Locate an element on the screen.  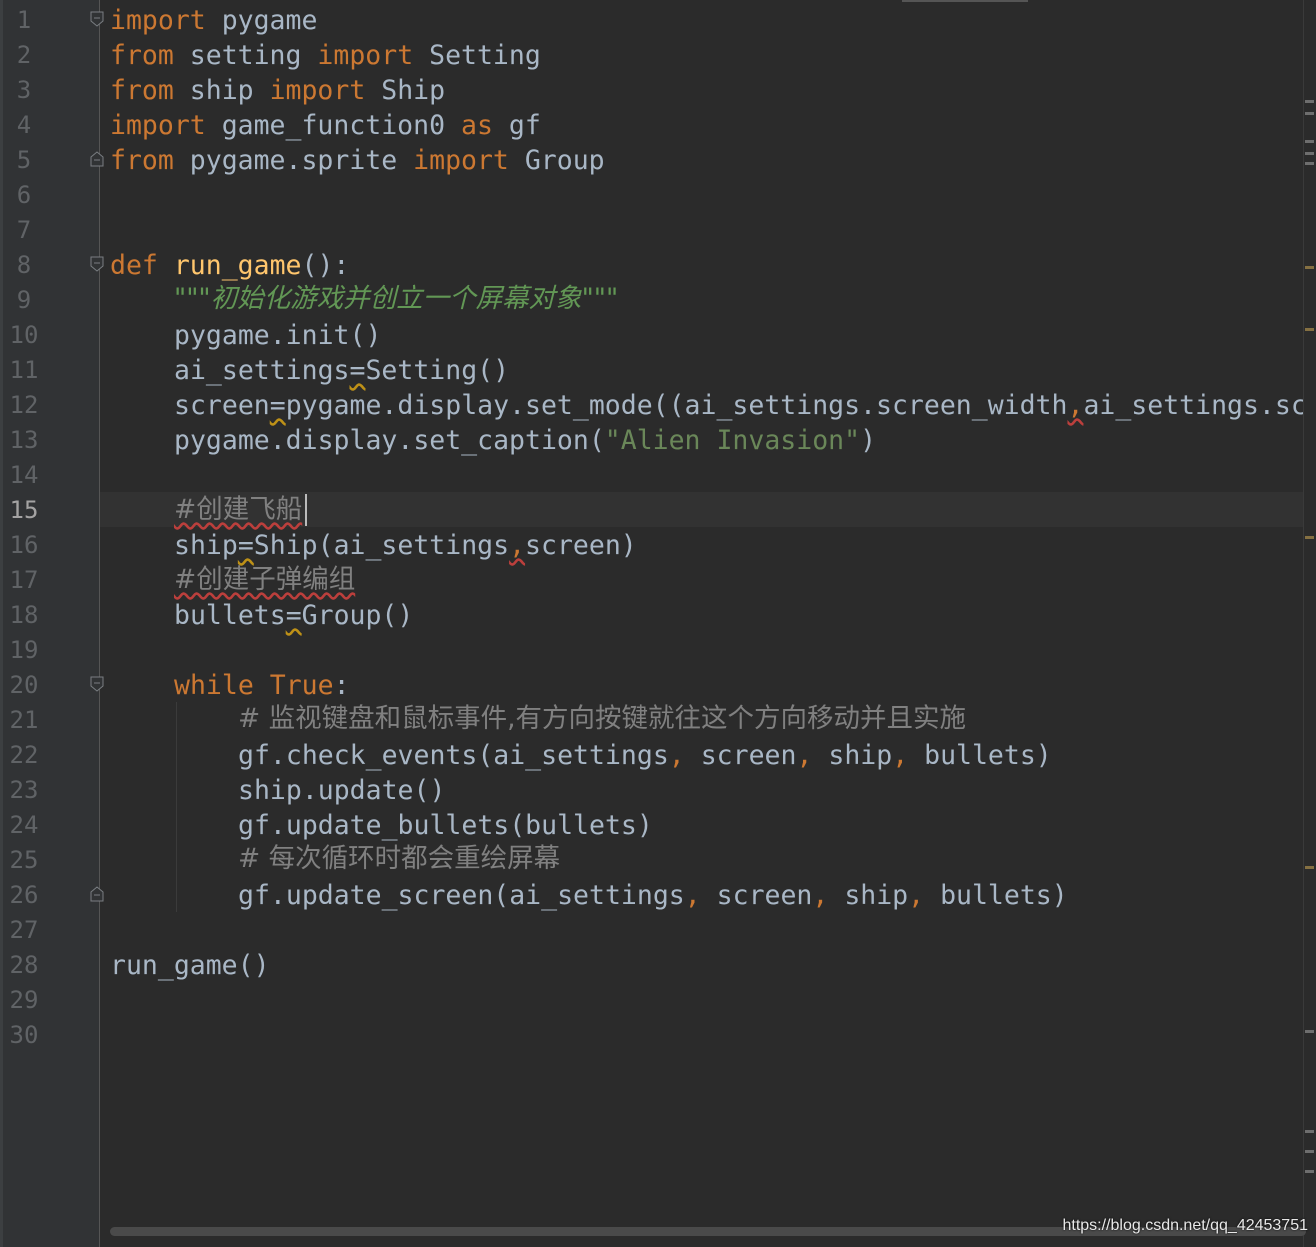
line-number: 19 is located at coordinates (24, 650).